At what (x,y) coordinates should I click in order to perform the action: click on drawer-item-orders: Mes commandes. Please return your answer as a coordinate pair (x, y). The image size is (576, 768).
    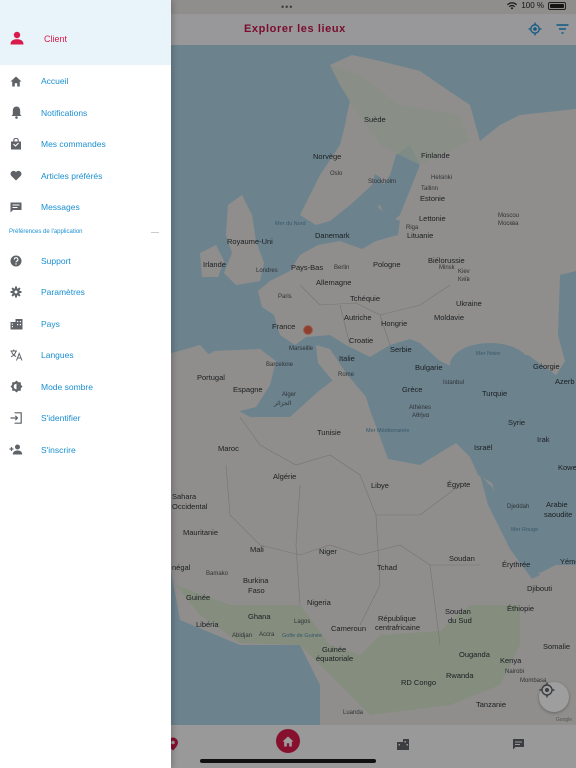
    Looking at the image, I should click on (85, 144).